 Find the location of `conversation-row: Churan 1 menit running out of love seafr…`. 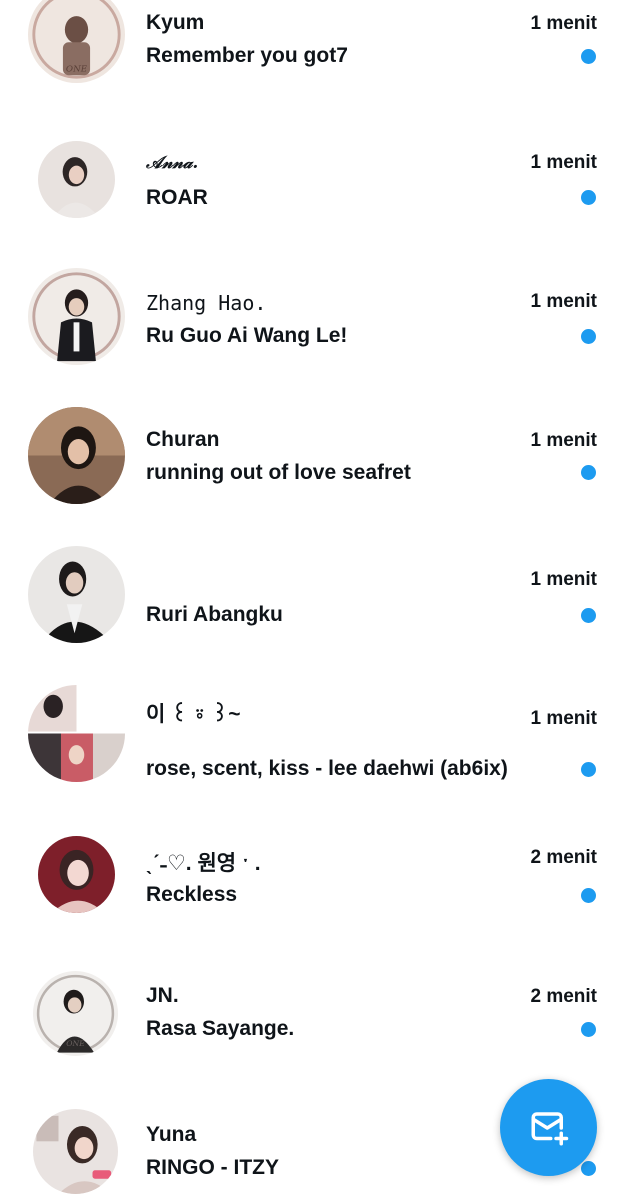

conversation-row: Churan 1 menit running out of love seafr… is located at coordinates (312, 481).